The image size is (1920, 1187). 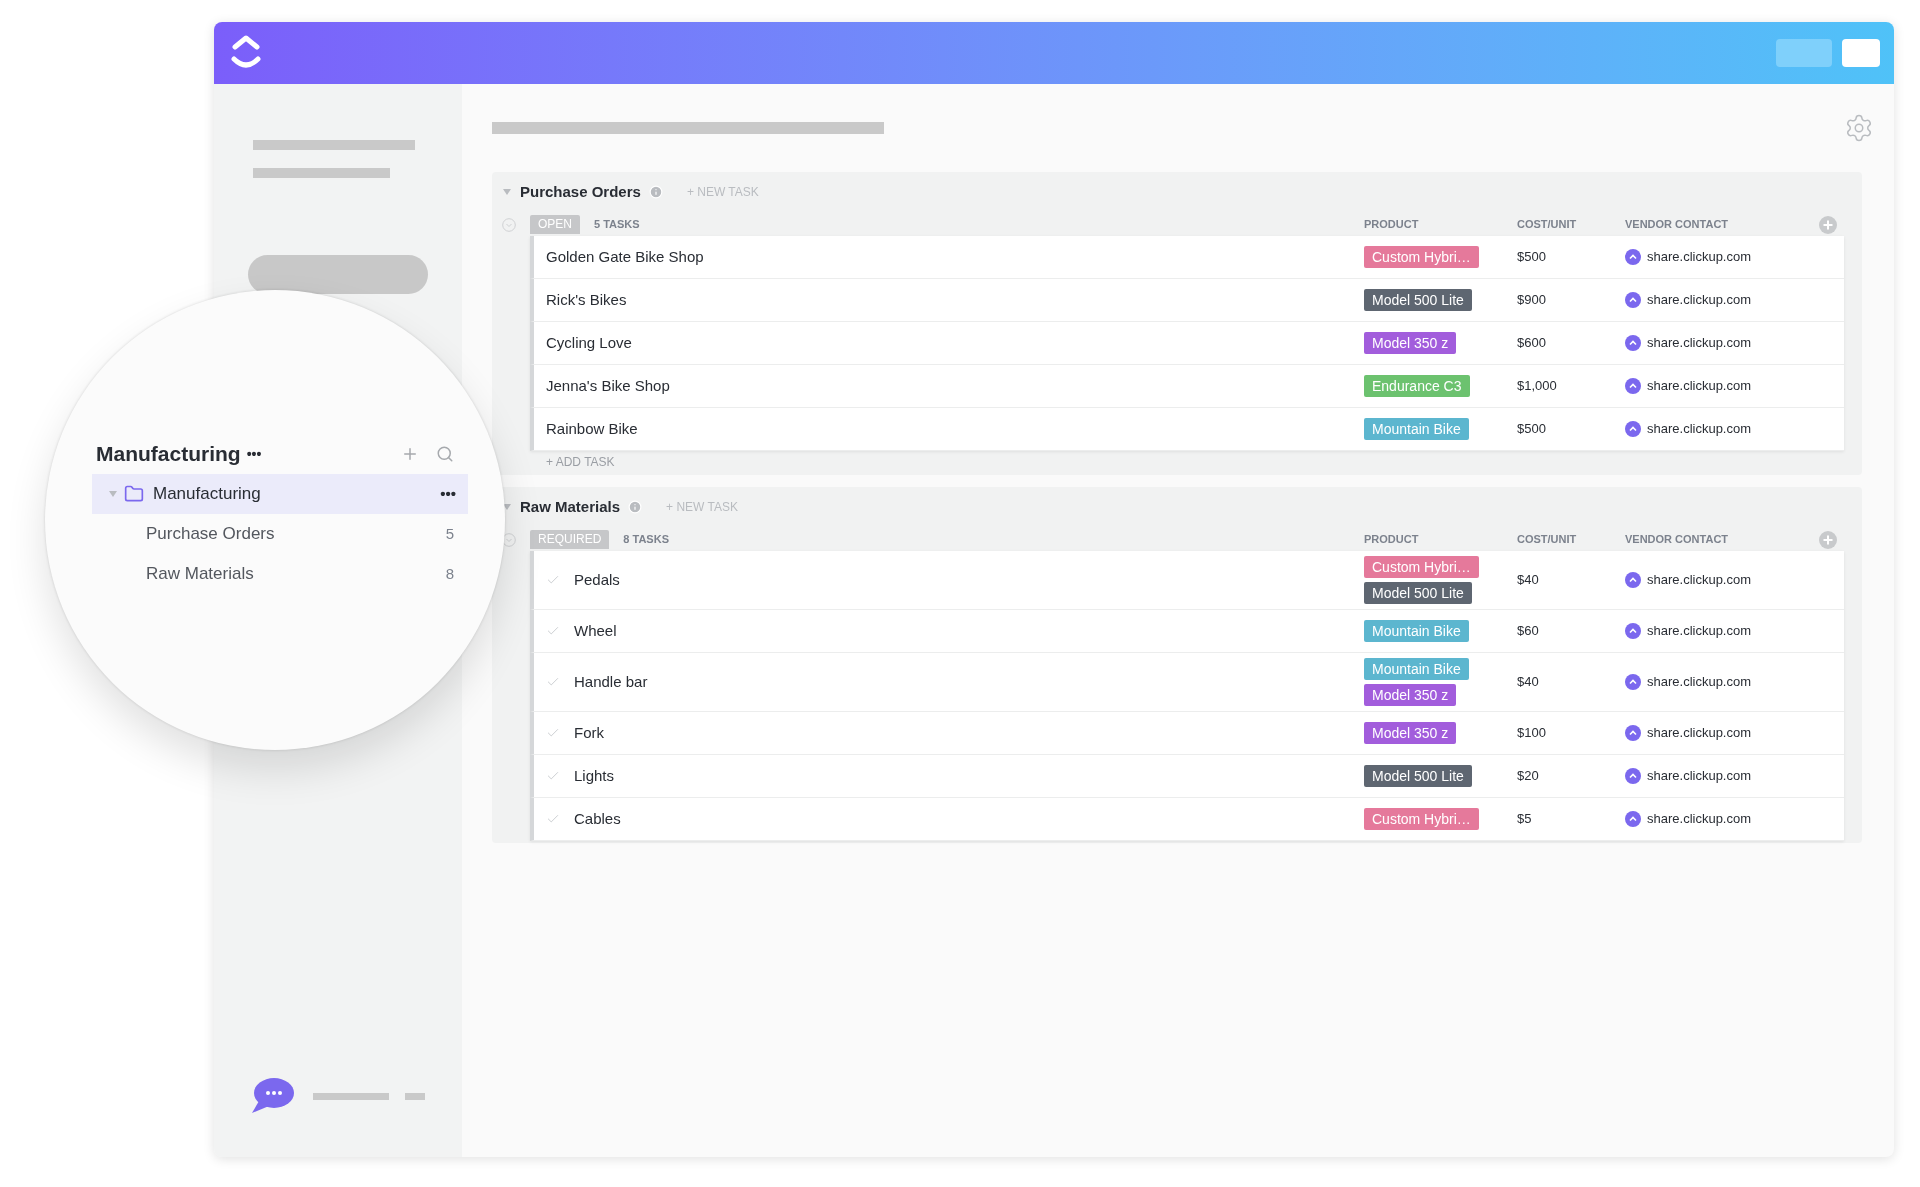 I want to click on column-header: PRODUCT, so click(x=1392, y=540).